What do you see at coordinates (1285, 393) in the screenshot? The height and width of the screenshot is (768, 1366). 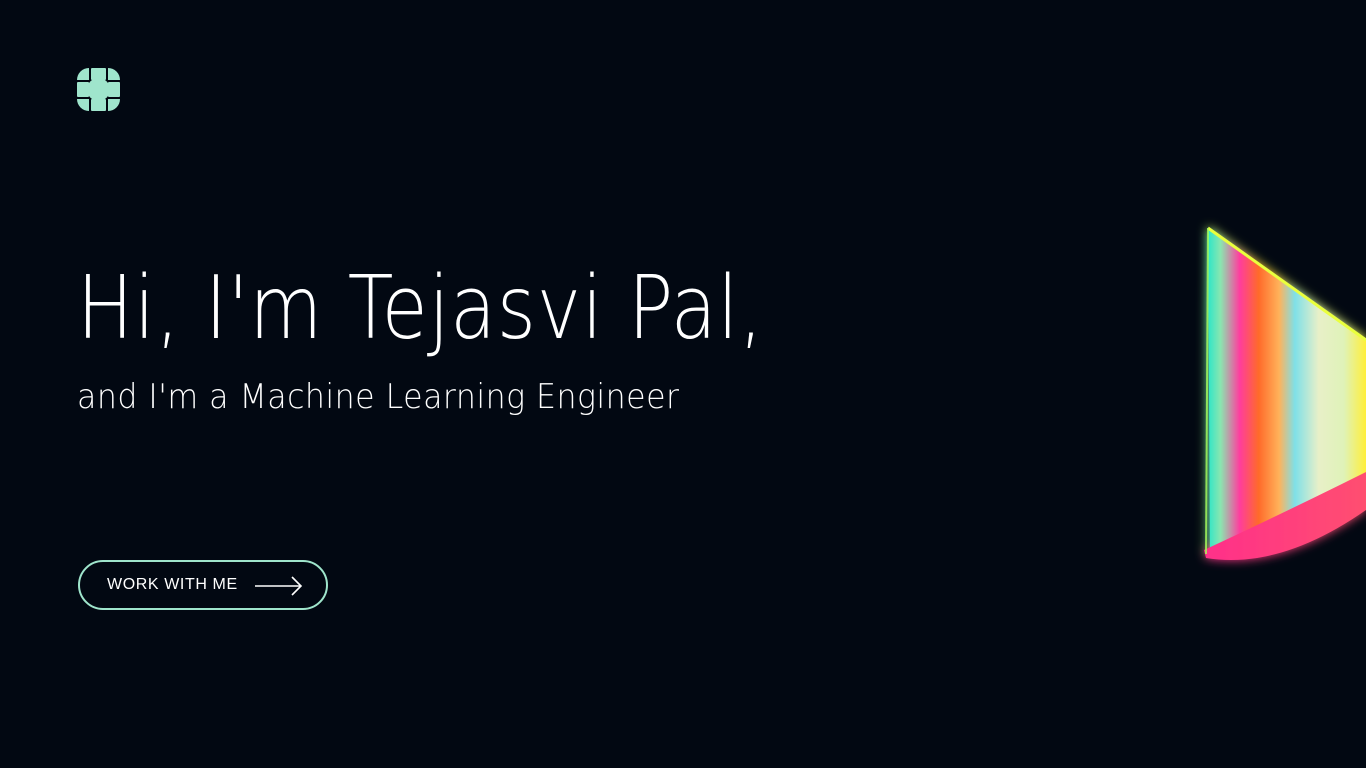 I see `gradient-cone-shape` at bounding box center [1285, 393].